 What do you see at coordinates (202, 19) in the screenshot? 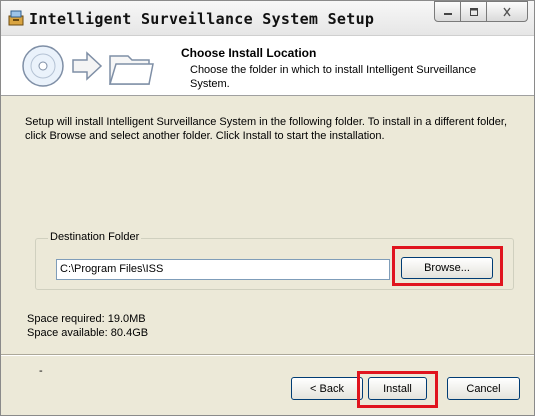
I see `window-title: Intelligent Surveillance System Setup` at bounding box center [202, 19].